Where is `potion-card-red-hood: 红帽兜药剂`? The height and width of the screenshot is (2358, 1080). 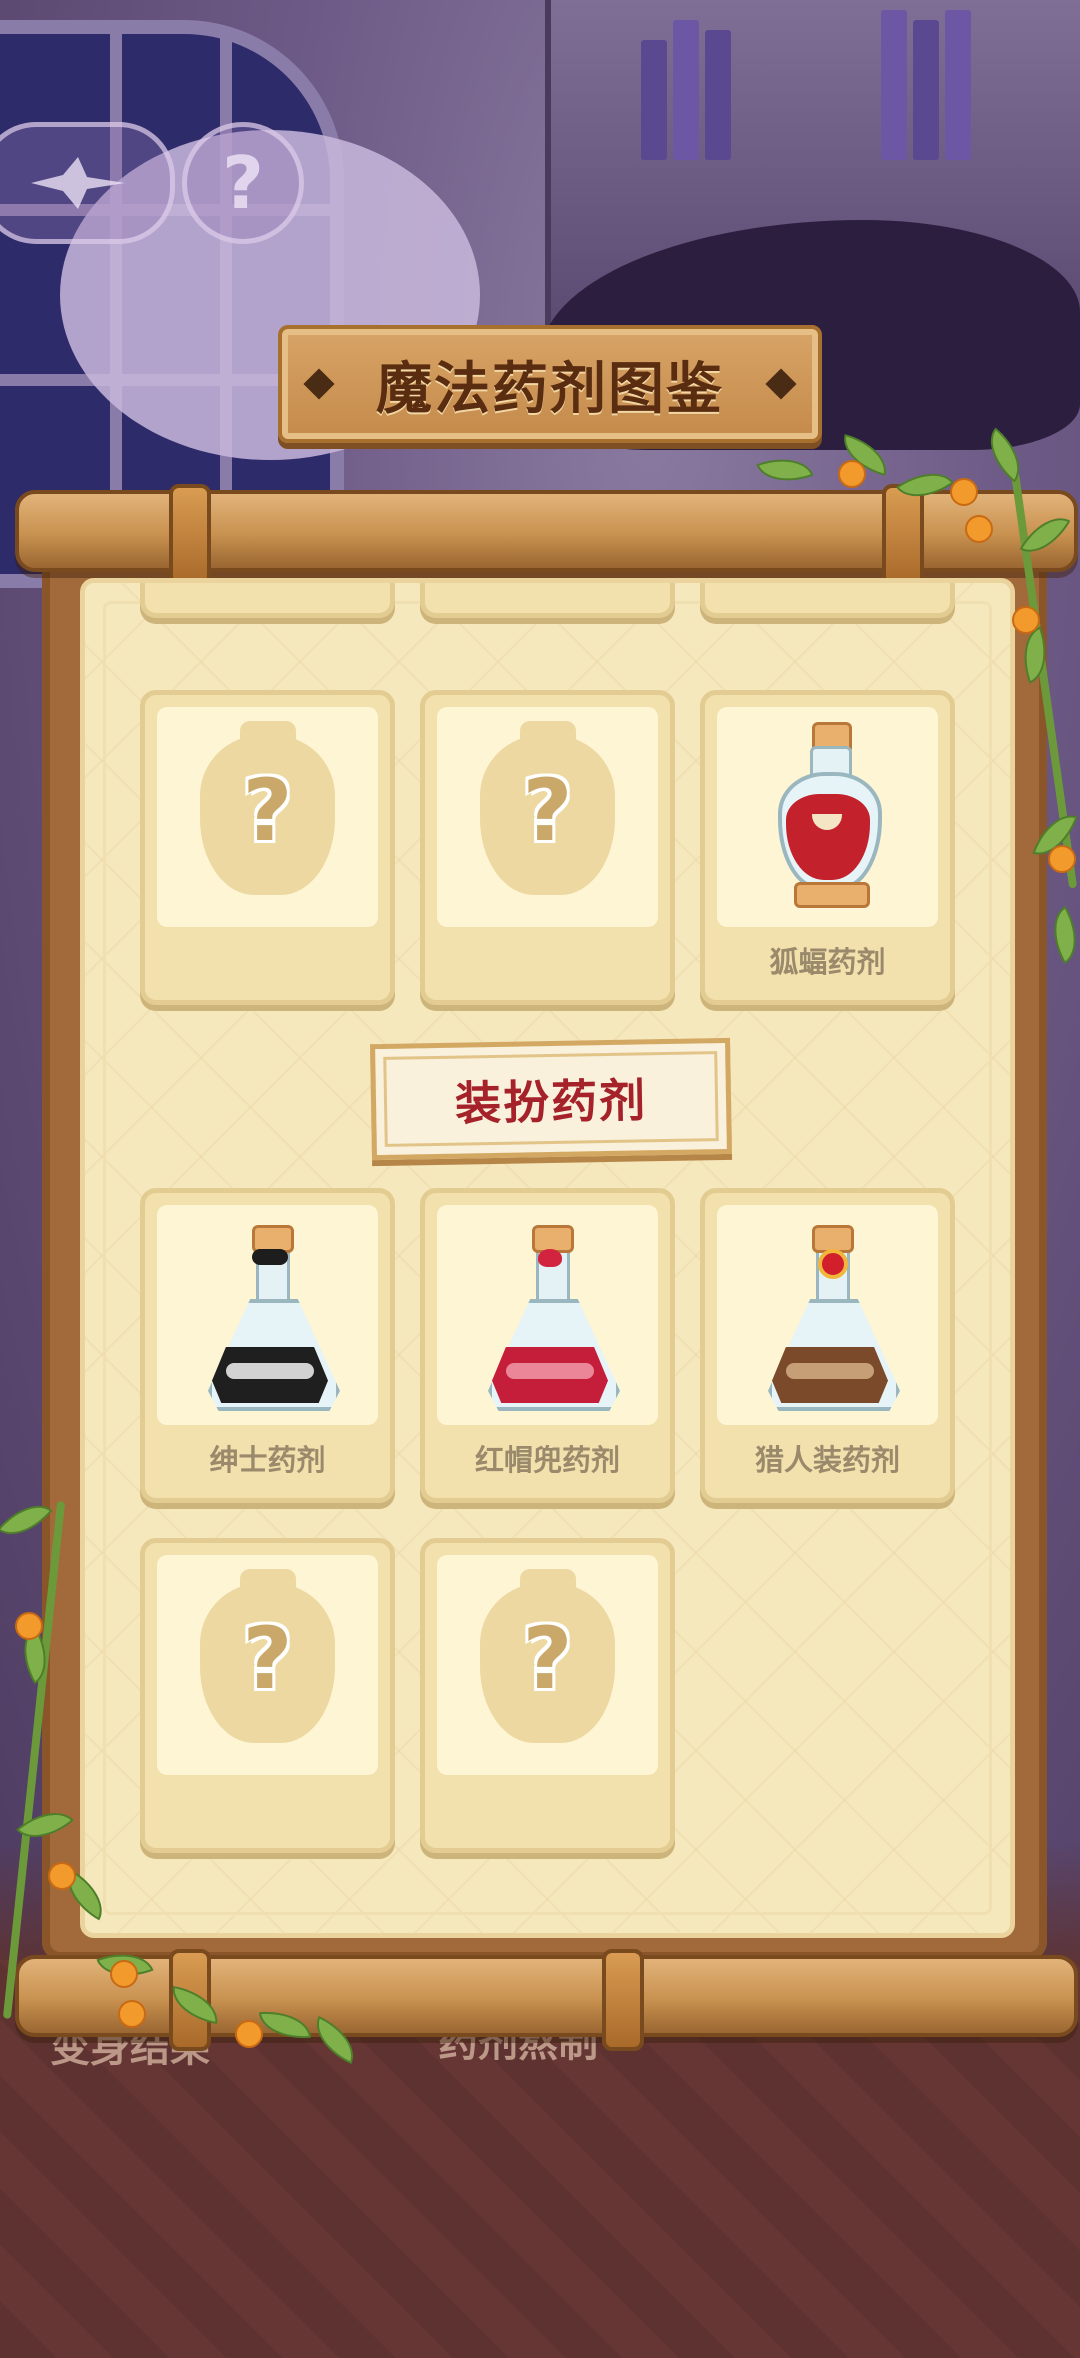 potion-card-red-hood: 红帽兜药剂 is located at coordinates (547, 1345).